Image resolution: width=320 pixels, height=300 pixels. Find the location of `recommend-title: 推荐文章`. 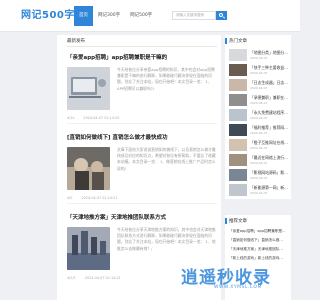

recommend-title: 推荐文章 is located at coordinates (238, 221).